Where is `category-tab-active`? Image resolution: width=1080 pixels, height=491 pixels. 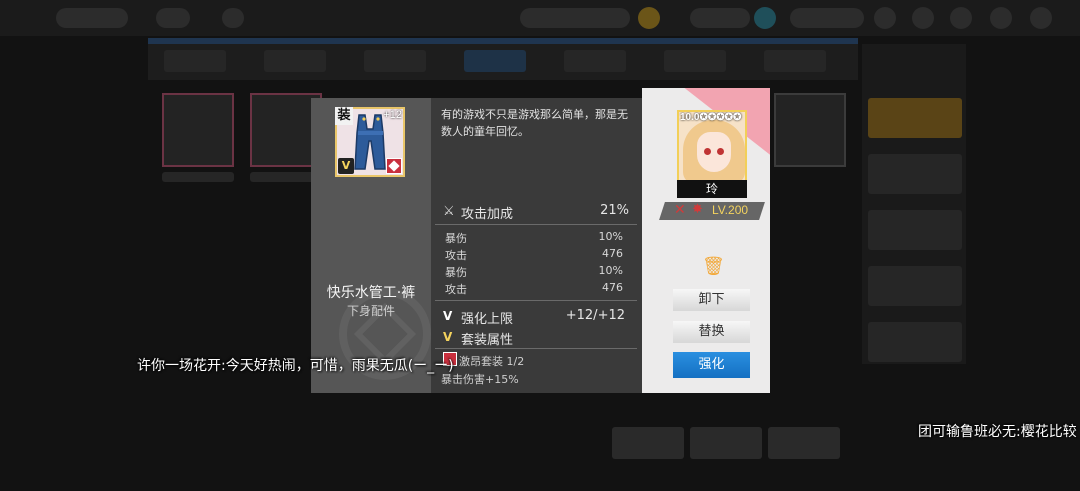 category-tab-active is located at coordinates (495, 61).